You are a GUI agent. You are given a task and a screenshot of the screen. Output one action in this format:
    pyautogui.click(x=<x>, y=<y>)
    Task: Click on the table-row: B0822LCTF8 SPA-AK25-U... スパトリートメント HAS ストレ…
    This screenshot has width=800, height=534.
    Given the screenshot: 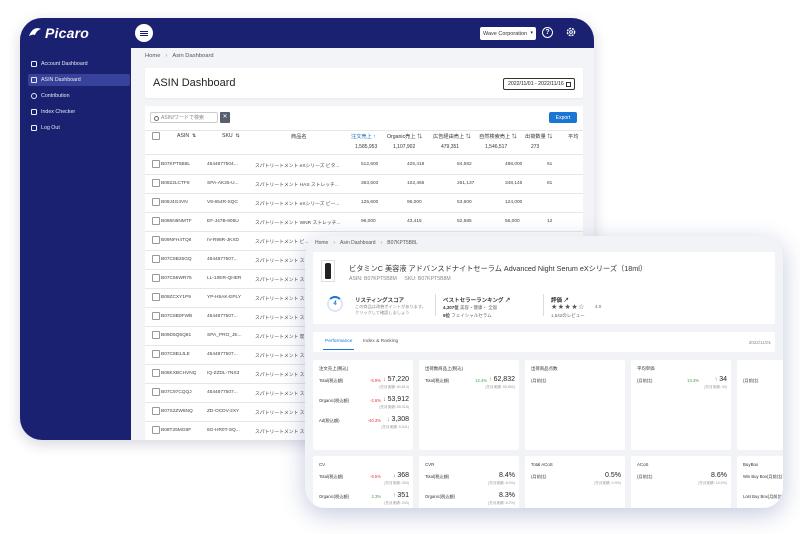 What is the action you would take?
    pyautogui.click(x=364, y=184)
    